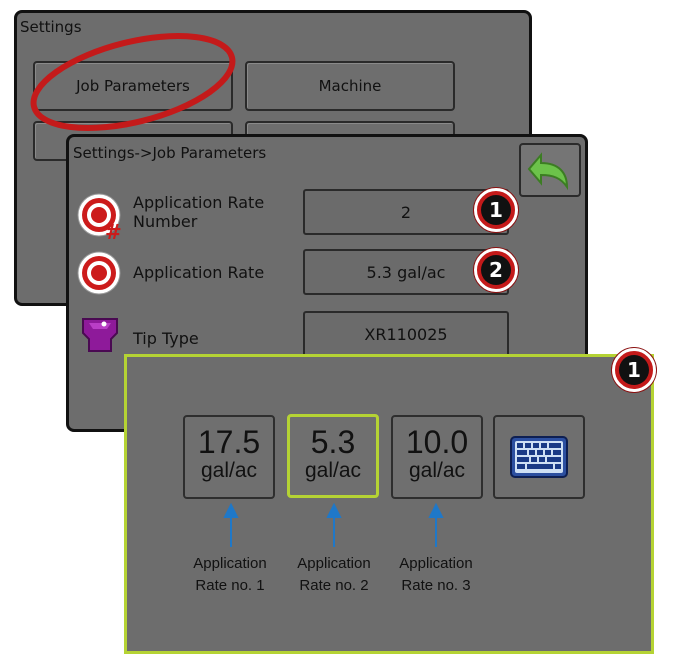  I want to click on callout-two-number: 2, so click(496, 270).